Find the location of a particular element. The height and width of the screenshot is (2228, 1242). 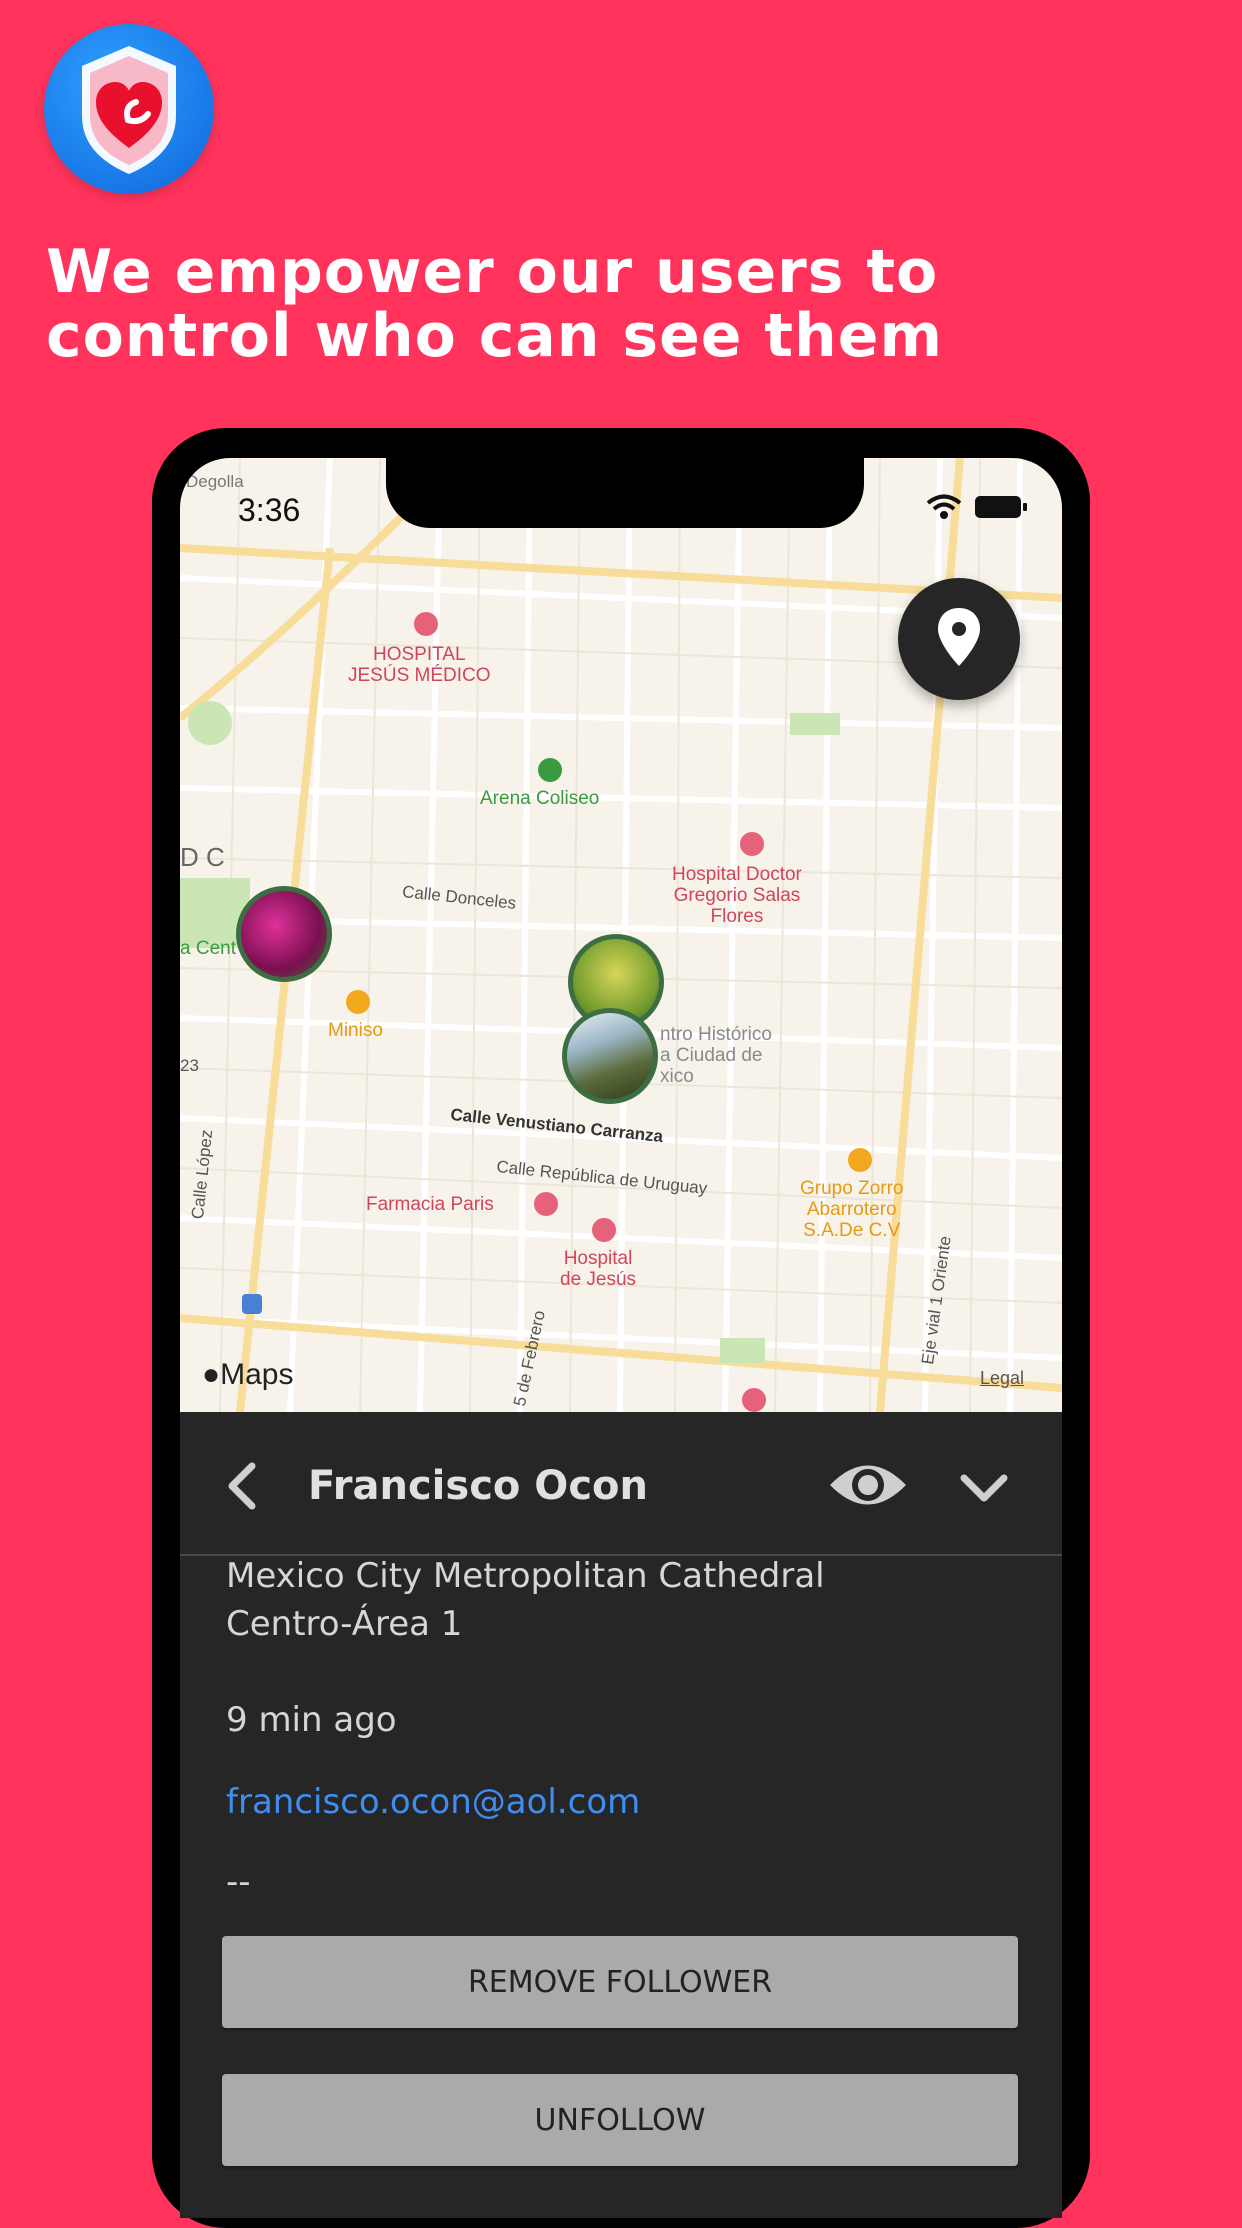

back-button is located at coordinates (244, 1486).